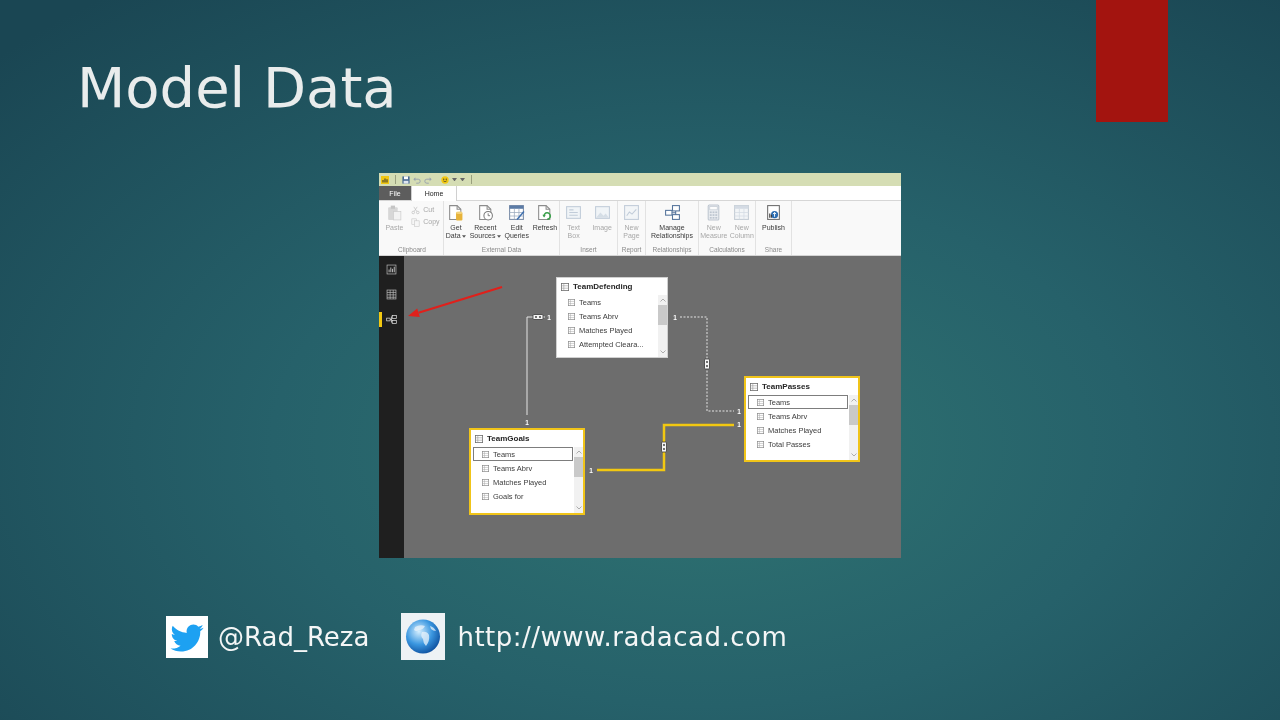  What do you see at coordinates (602, 212) in the screenshot?
I see `image-icon` at bounding box center [602, 212].